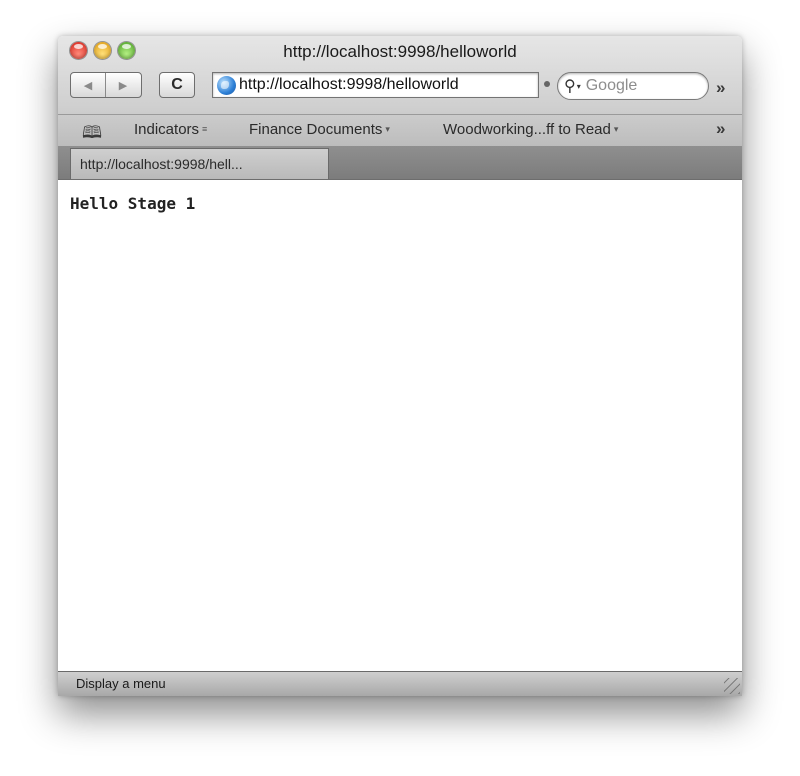 The height and width of the screenshot is (776, 800). I want to click on search-field: ⚲ ▾ Google, so click(633, 86).